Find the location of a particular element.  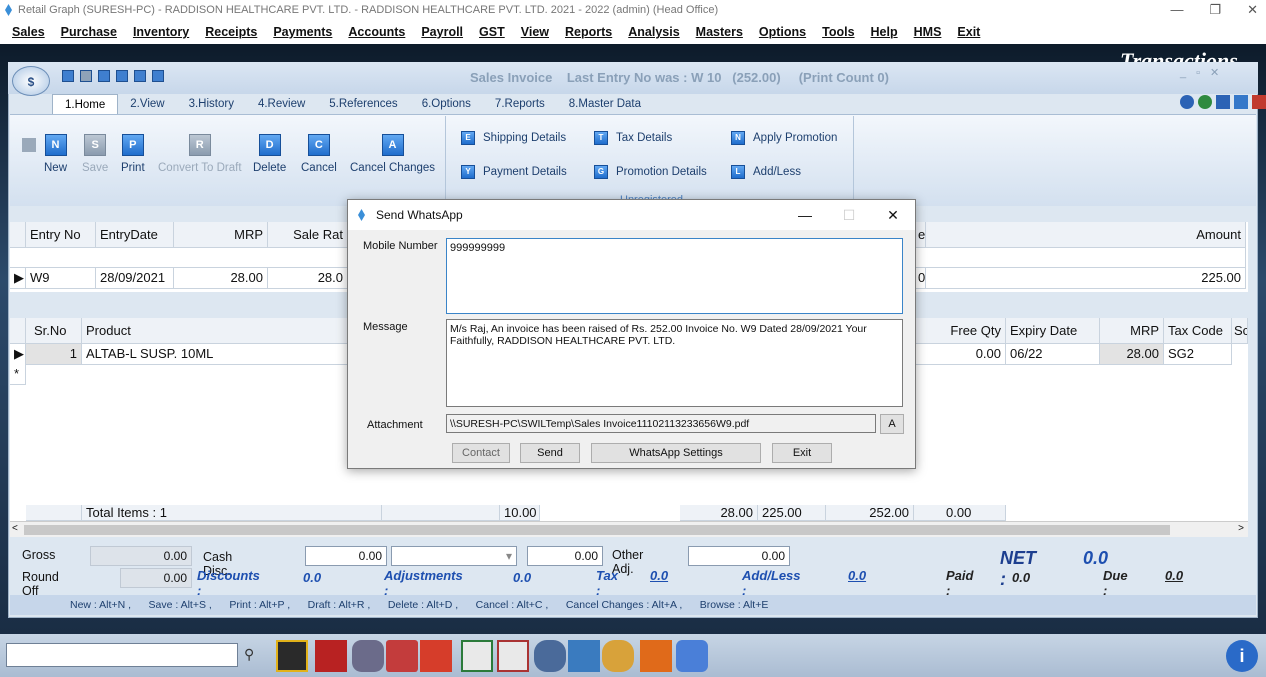

exit-button: Exit is located at coordinates (802, 453).